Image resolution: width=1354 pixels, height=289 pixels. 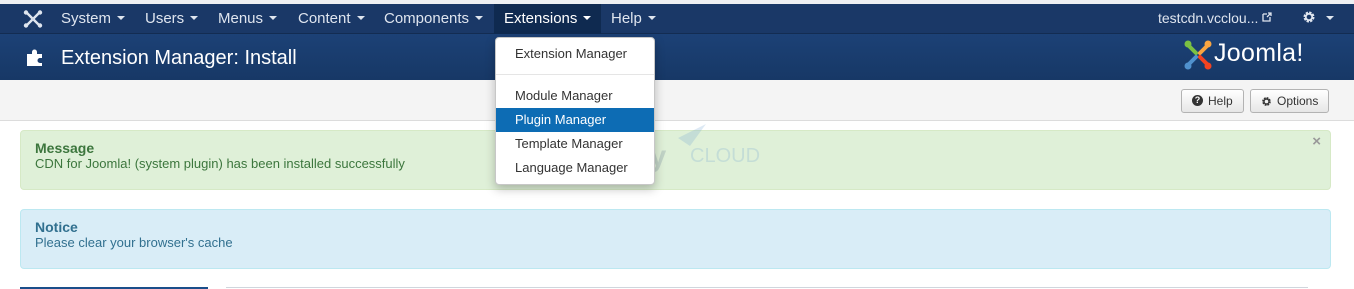 I want to click on divider, so click(x=767, y=287).